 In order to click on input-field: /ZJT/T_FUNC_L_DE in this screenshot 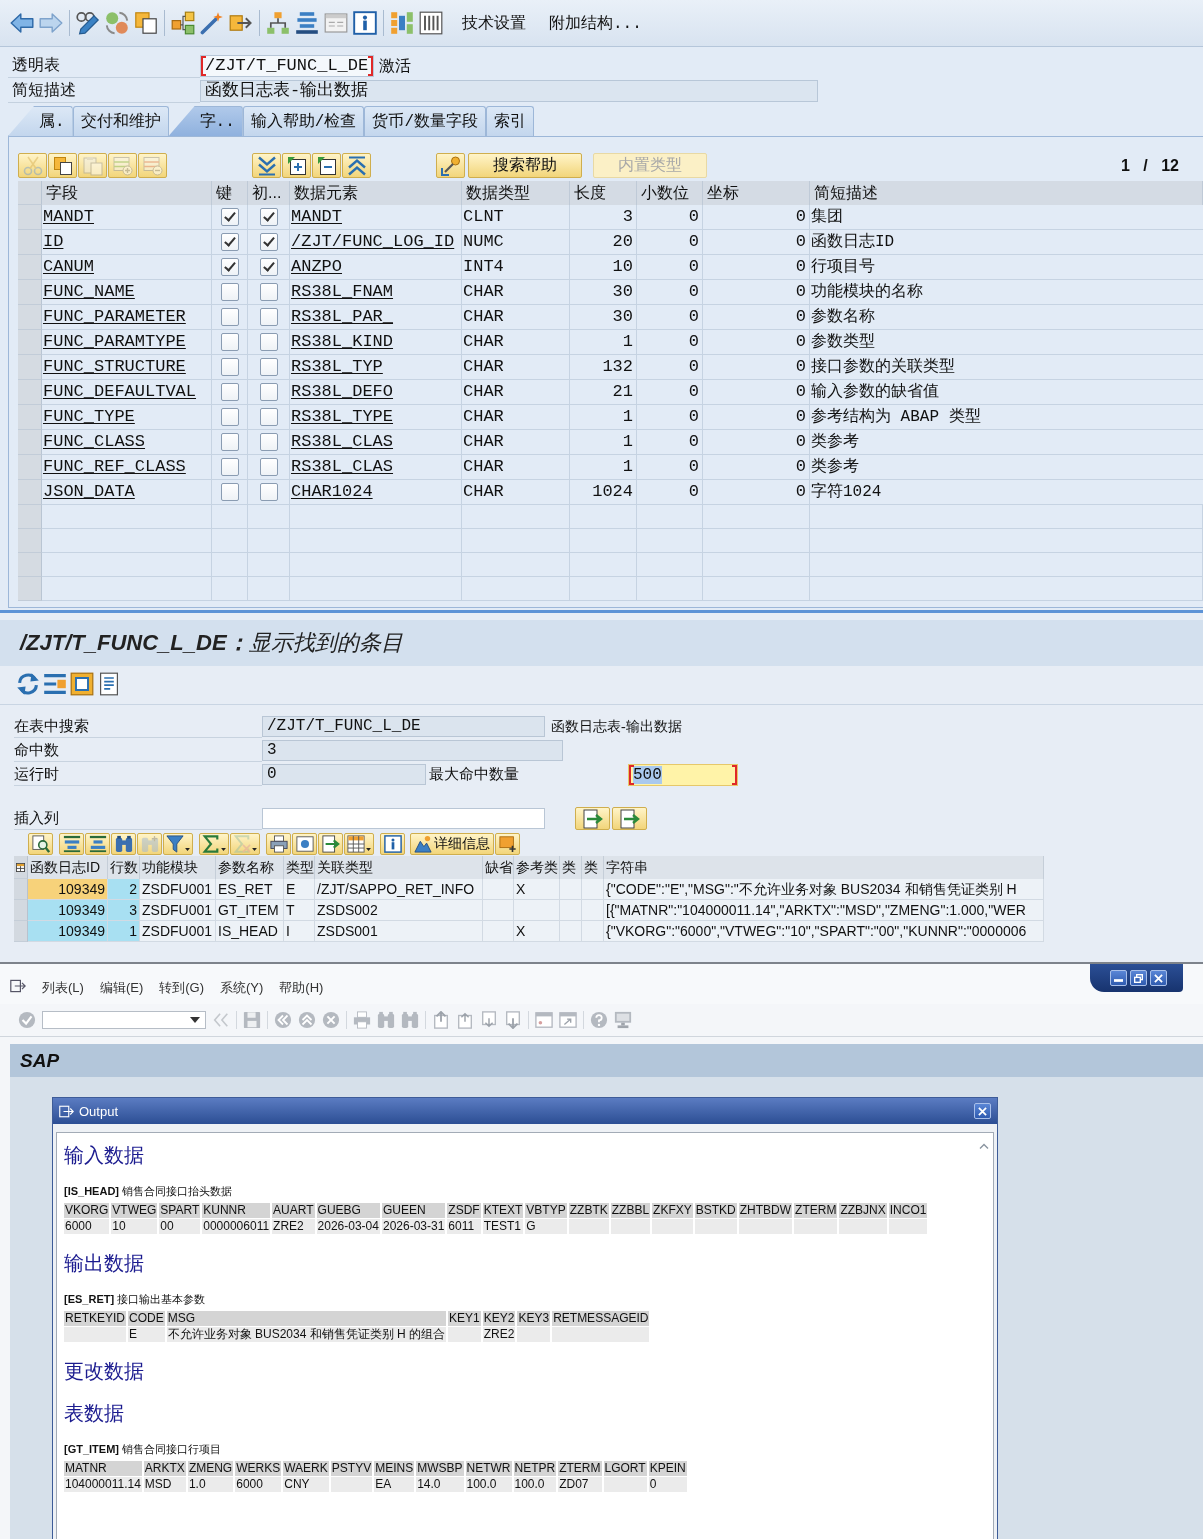, I will do `click(287, 66)`.